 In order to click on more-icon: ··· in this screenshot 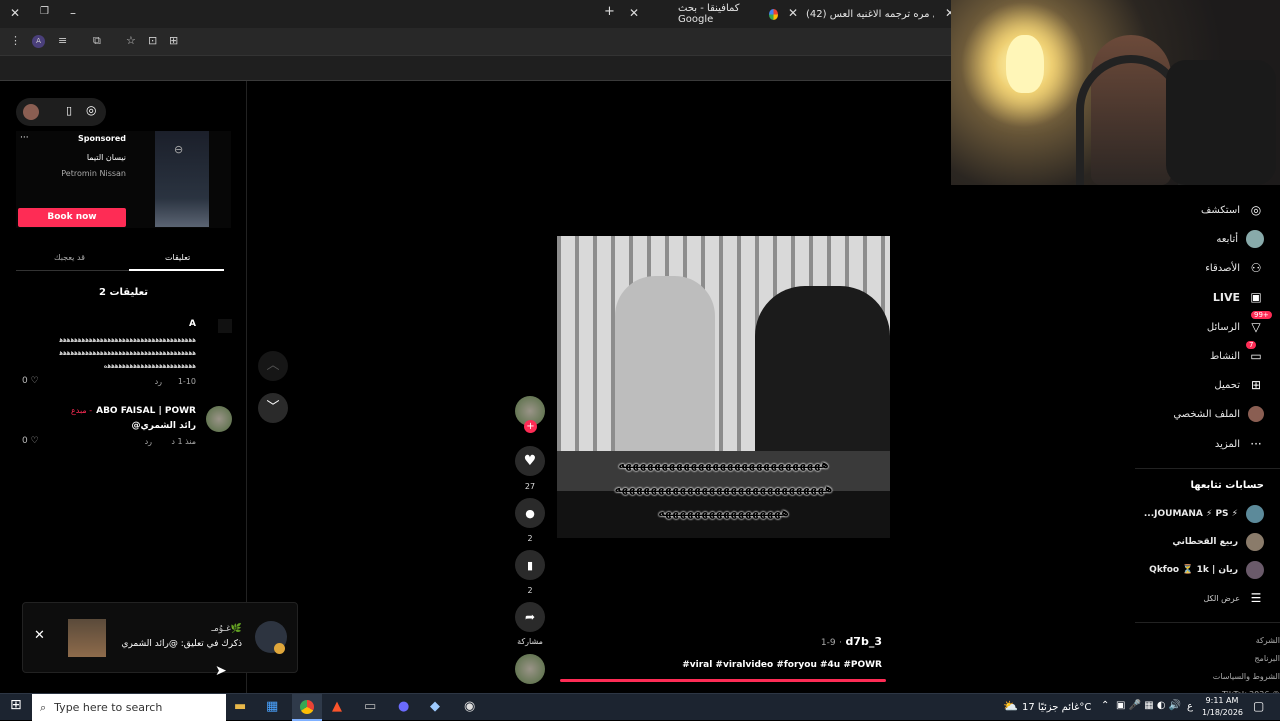, I will do `click(24, 138)`.